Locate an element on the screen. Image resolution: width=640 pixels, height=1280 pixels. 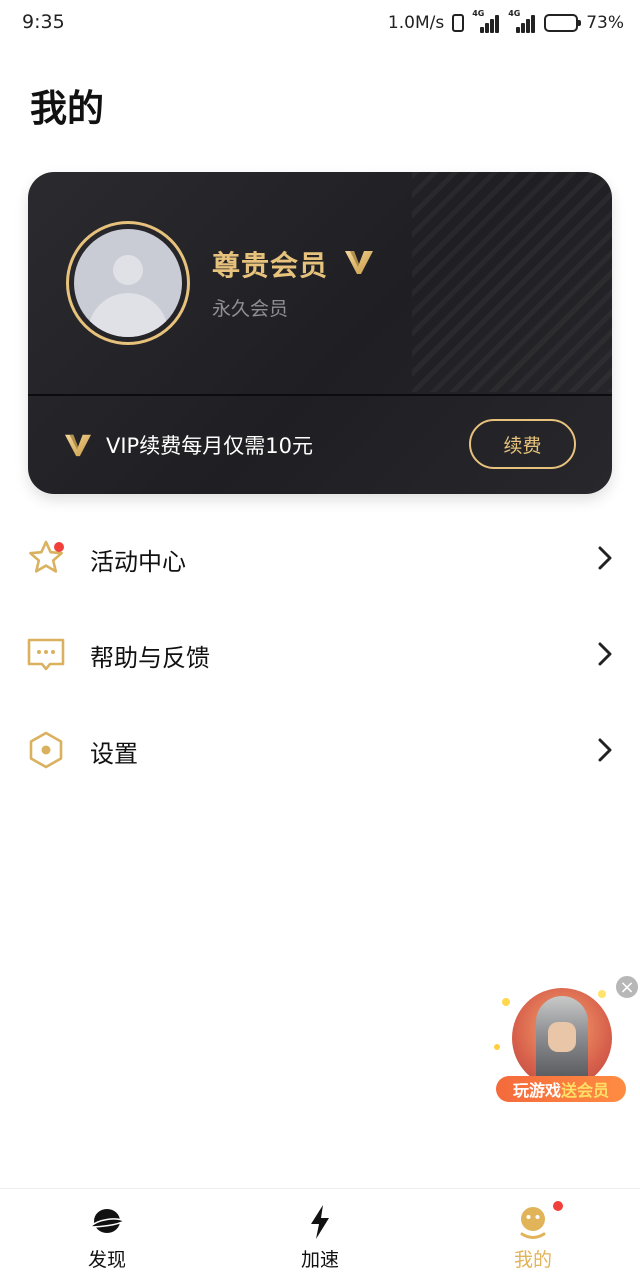
hexagon-settings-icon is located at coordinates (46, 750).